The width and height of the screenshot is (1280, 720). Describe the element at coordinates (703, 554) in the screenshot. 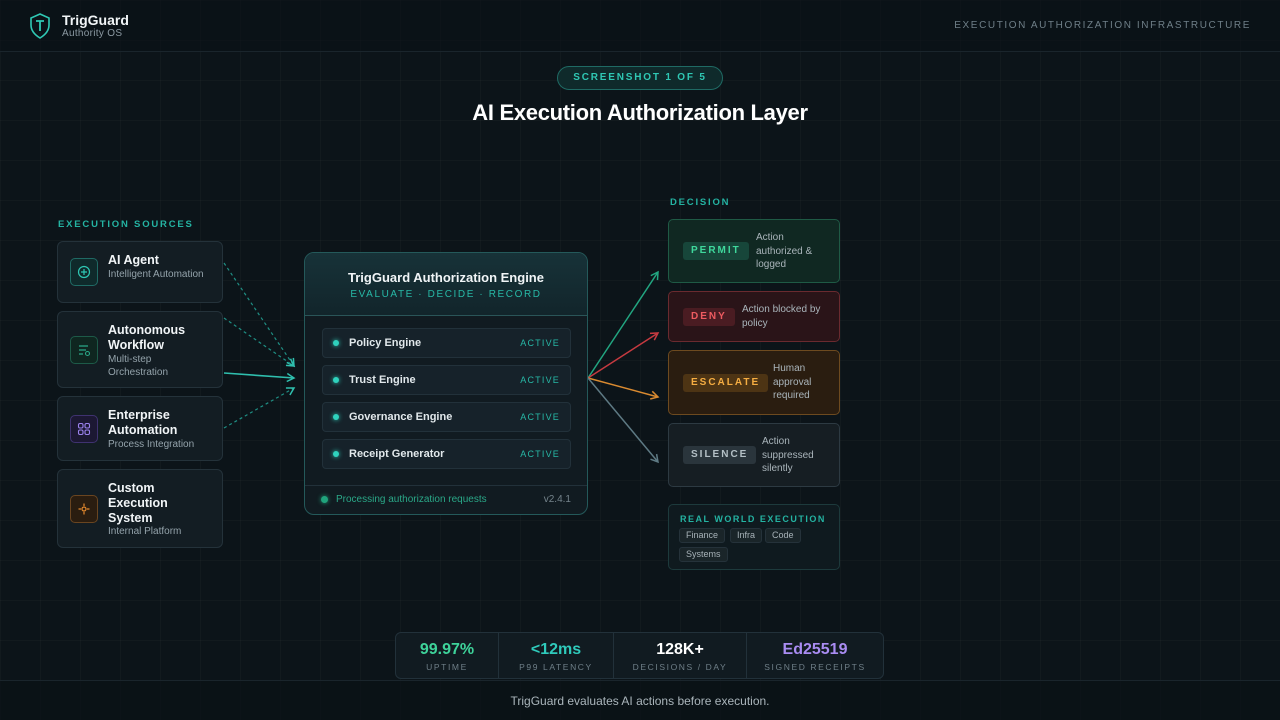

I see `chip-systems: Systems` at that location.